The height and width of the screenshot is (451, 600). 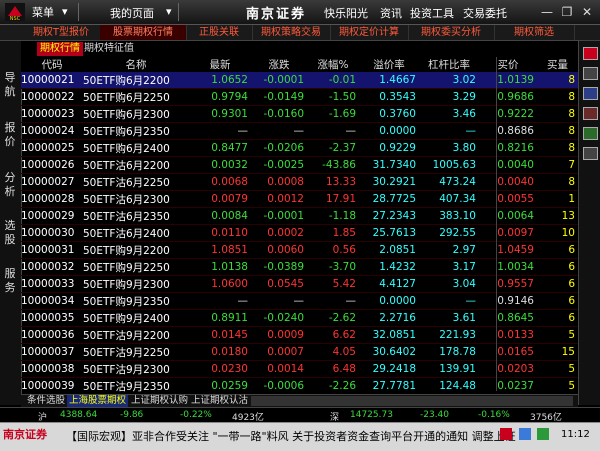 What do you see at coordinates (451, 32) in the screenshot?
I see `tab-option-bid-analysis: 期权委买分析` at bounding box center [451, 32].